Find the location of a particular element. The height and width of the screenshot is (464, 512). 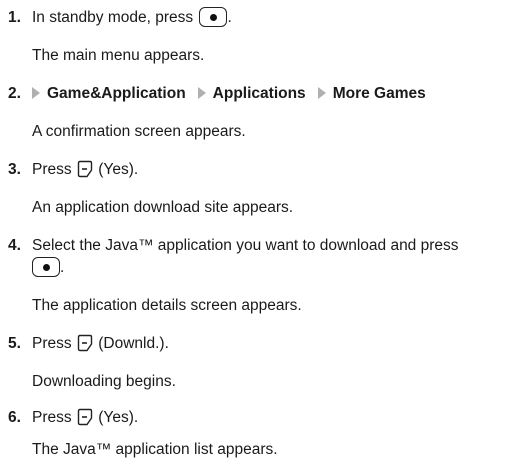

step-number: 3. is located at coordinates (14, 169).